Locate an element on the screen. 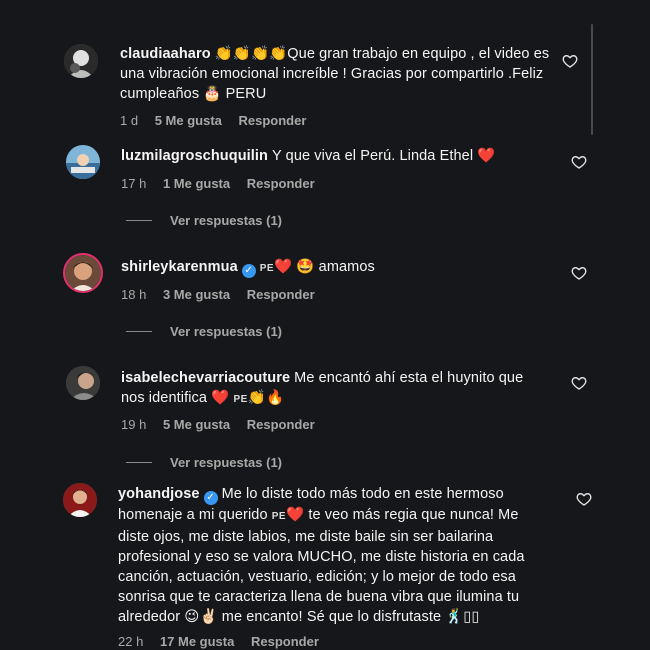 This screenshot has height=650, width=650. comment-body: shirleykarenmua ✓ PE❤️ 🤩 amamos is located at coordinates (341, 268).